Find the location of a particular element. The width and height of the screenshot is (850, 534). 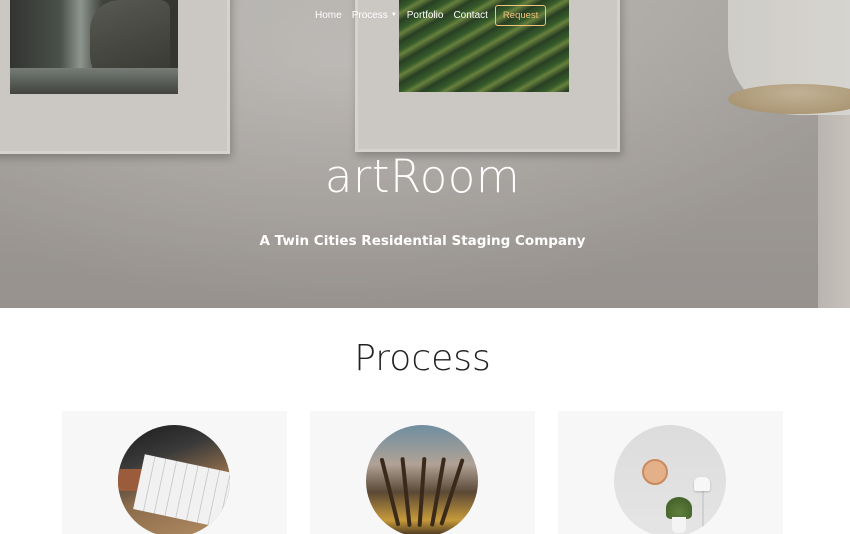

main-nav: Home Process ▼ Portfolio Contact Request is located at coordinates (431, 15).